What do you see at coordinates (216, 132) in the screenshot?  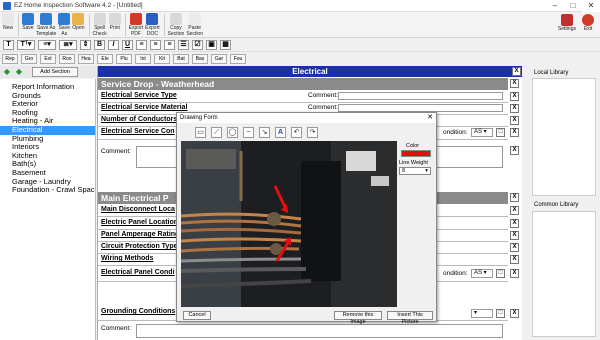 I see `line-tool-icon: ⟋` at bounding box center [216, 132].